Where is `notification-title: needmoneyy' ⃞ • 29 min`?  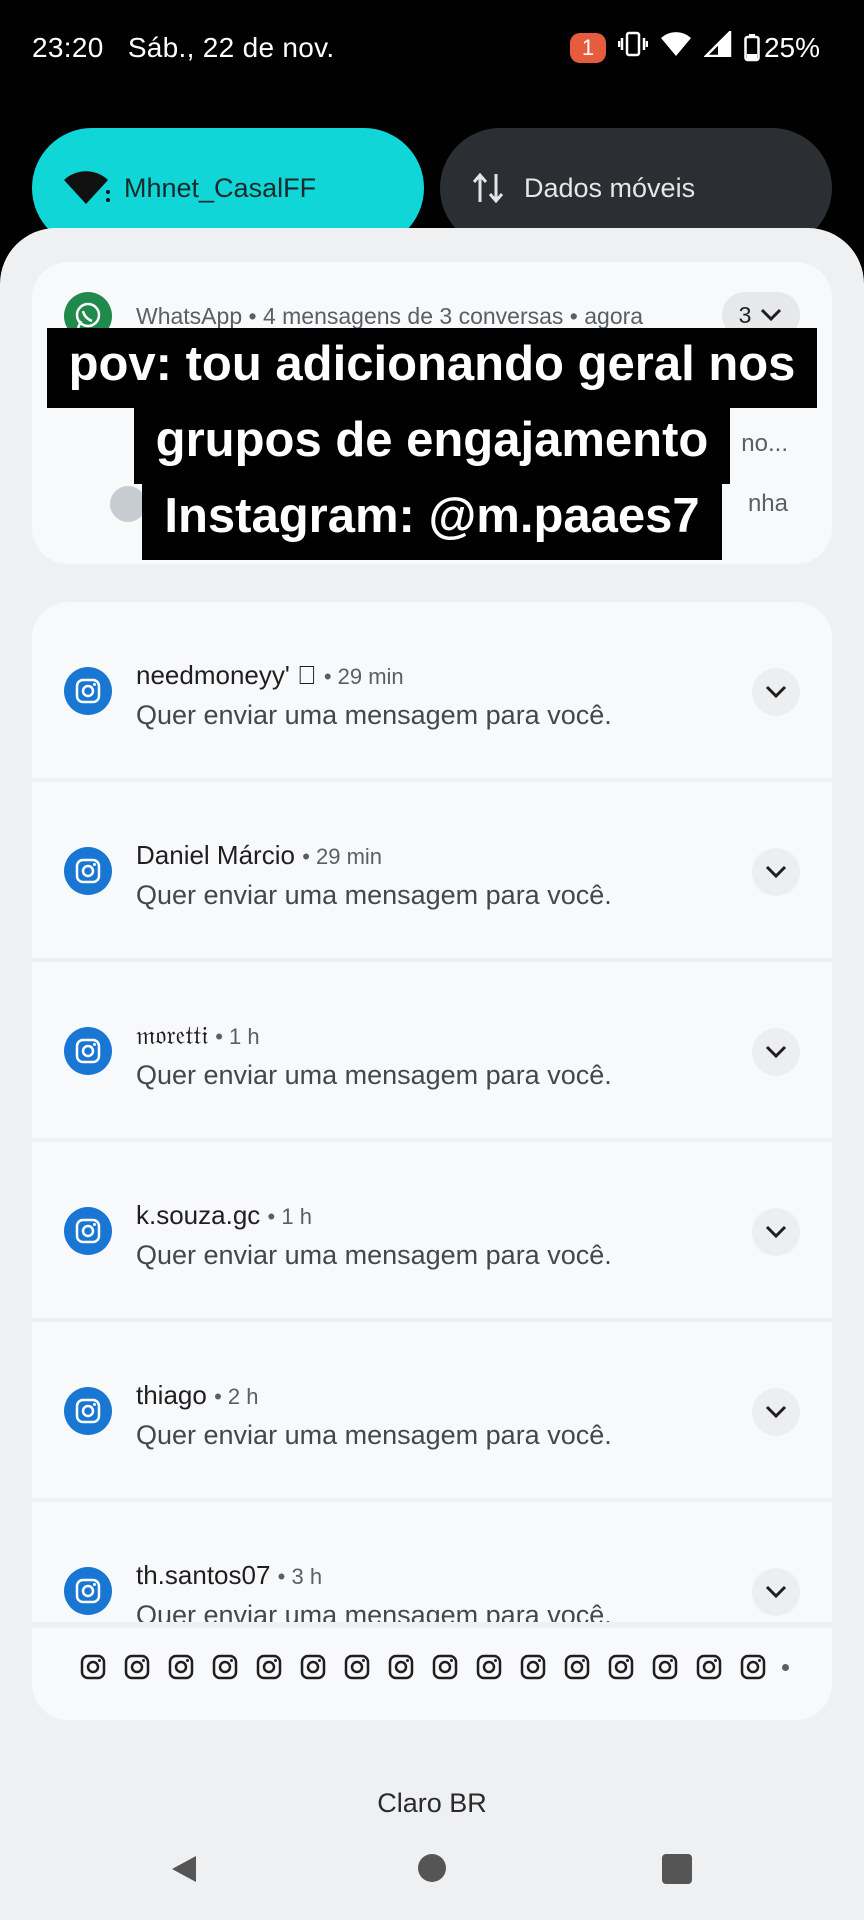 notification-title: needmoneyy' ⃞ • 29 min is located at coordinates (270, 675).